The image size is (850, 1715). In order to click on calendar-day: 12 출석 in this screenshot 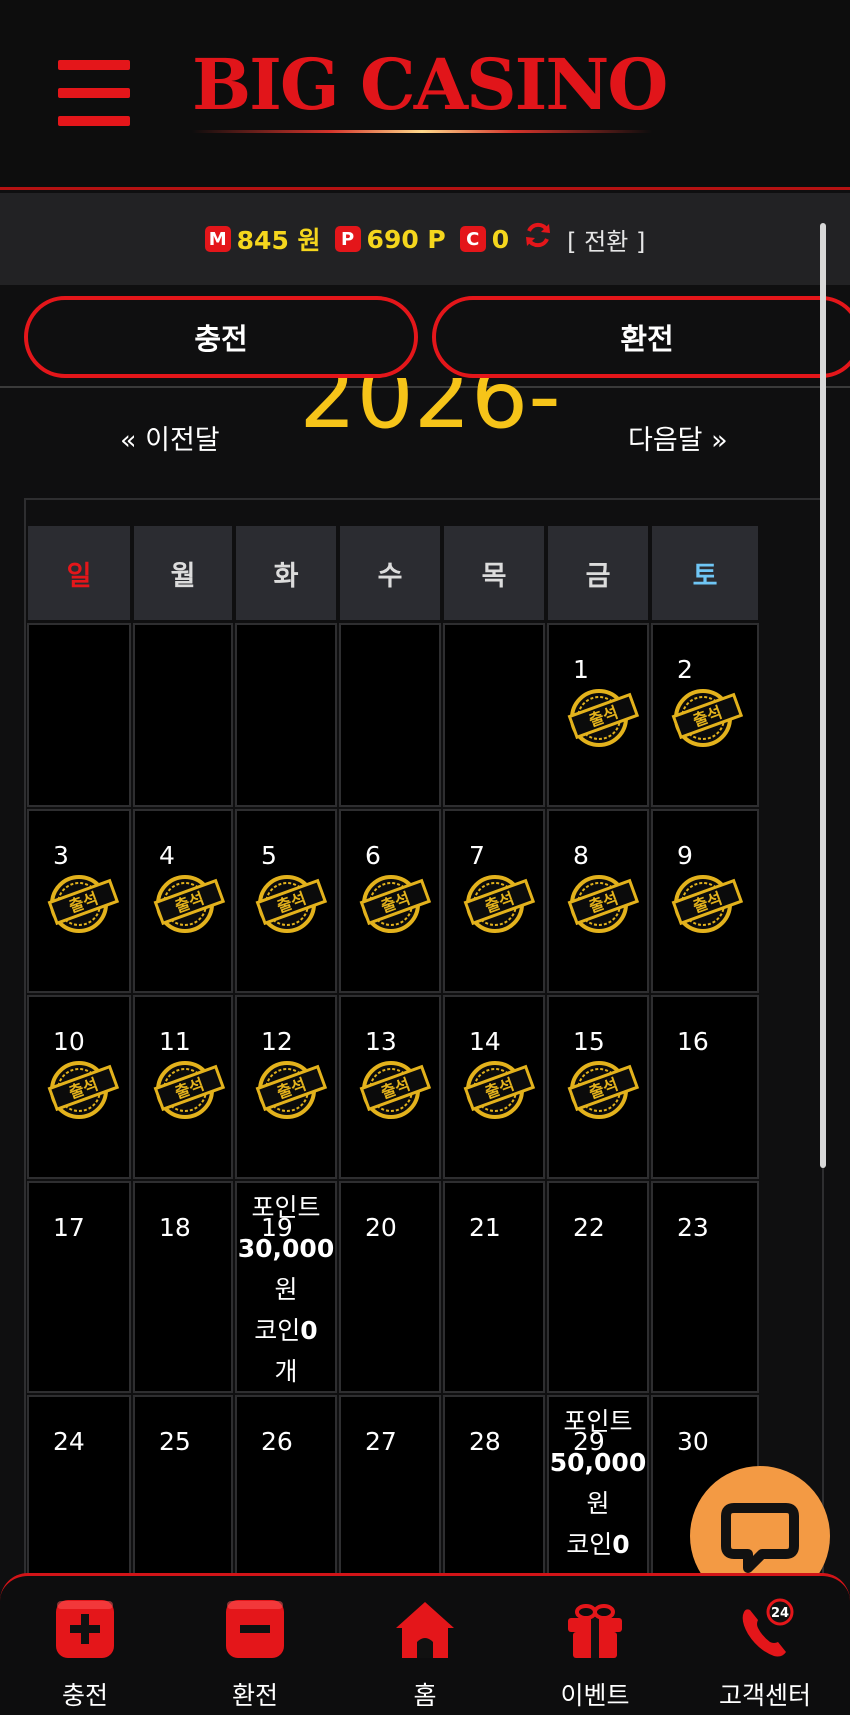, I will do `click(286, 1087)`.